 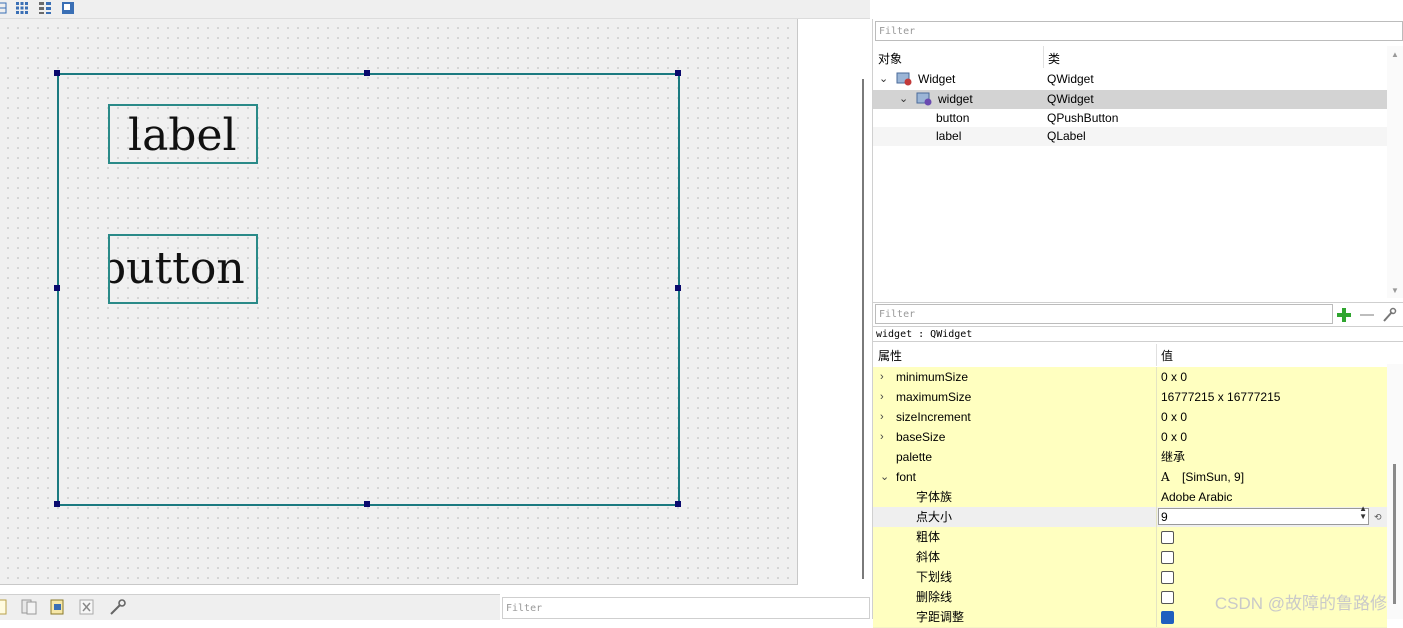 I want to click on remove-resource-icon, so click(x=87, y=607).